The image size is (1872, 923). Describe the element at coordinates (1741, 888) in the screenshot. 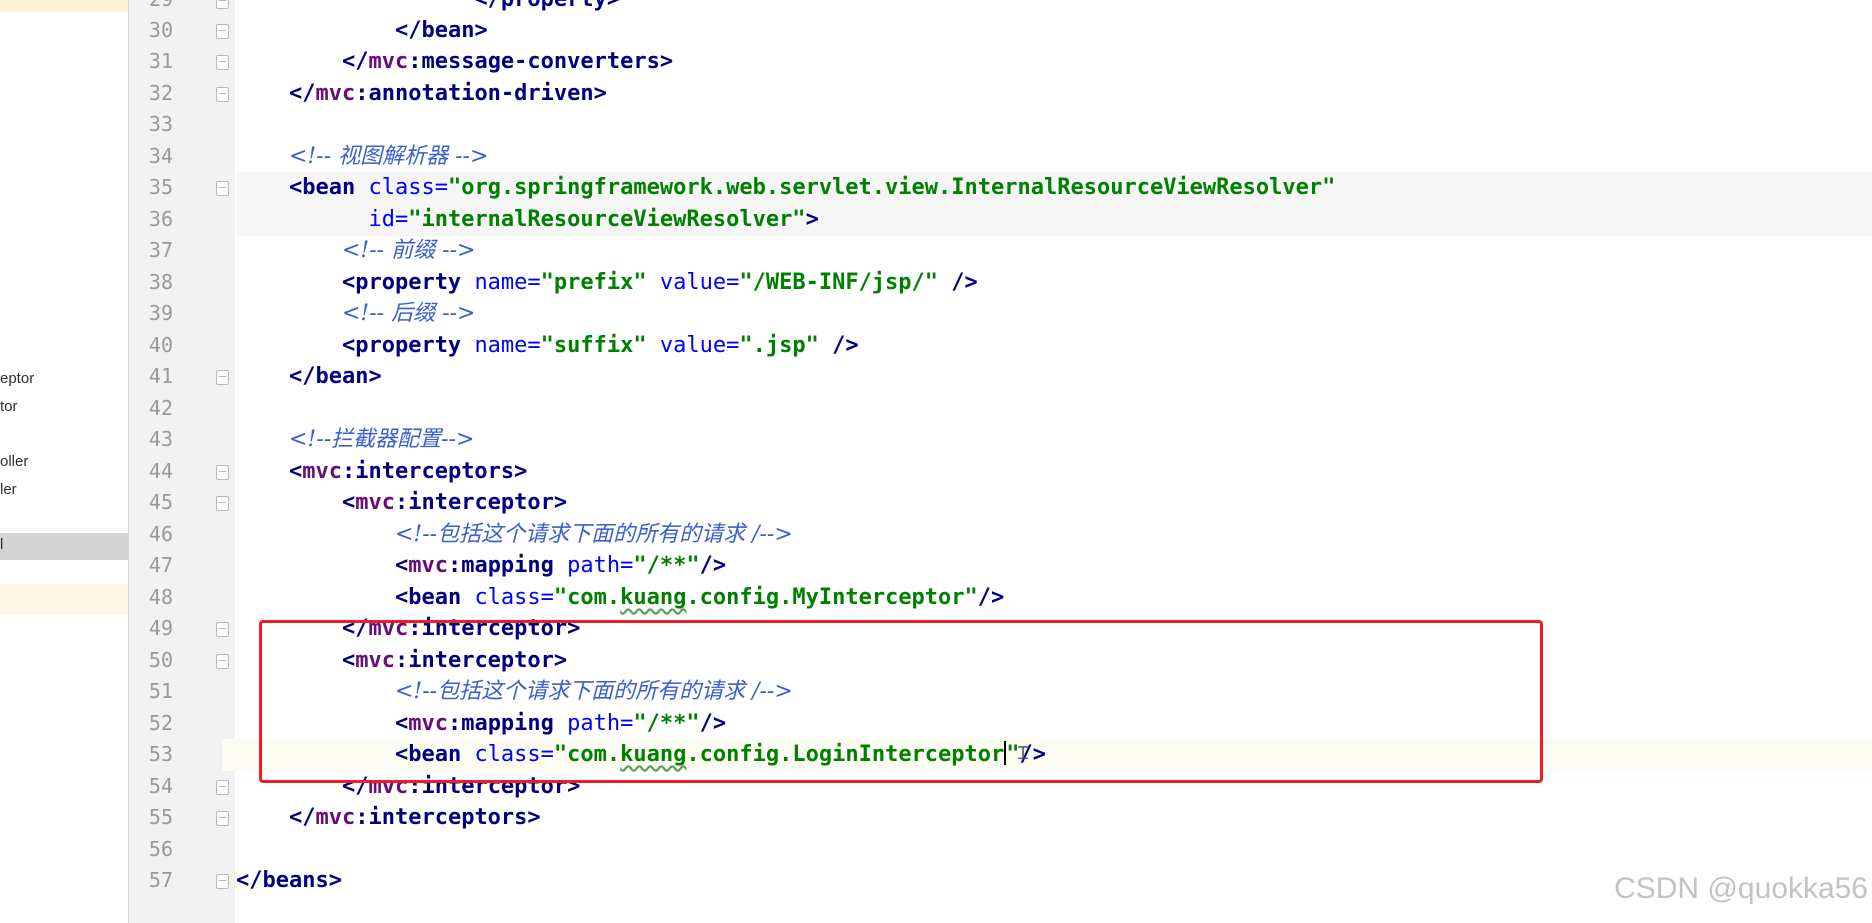

I see `watermark: CSDN @quokka56` at that location.